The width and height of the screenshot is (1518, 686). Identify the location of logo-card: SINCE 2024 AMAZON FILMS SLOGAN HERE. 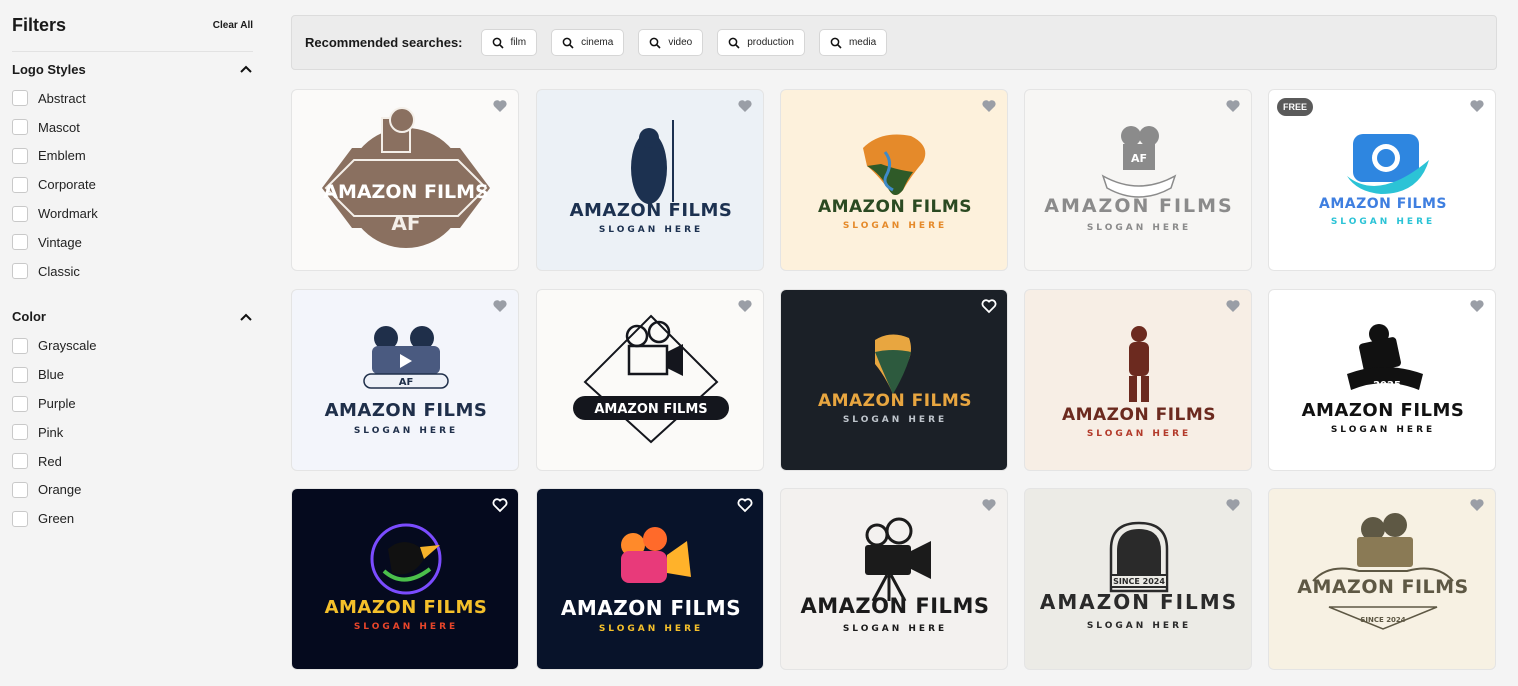
(1138, 579).